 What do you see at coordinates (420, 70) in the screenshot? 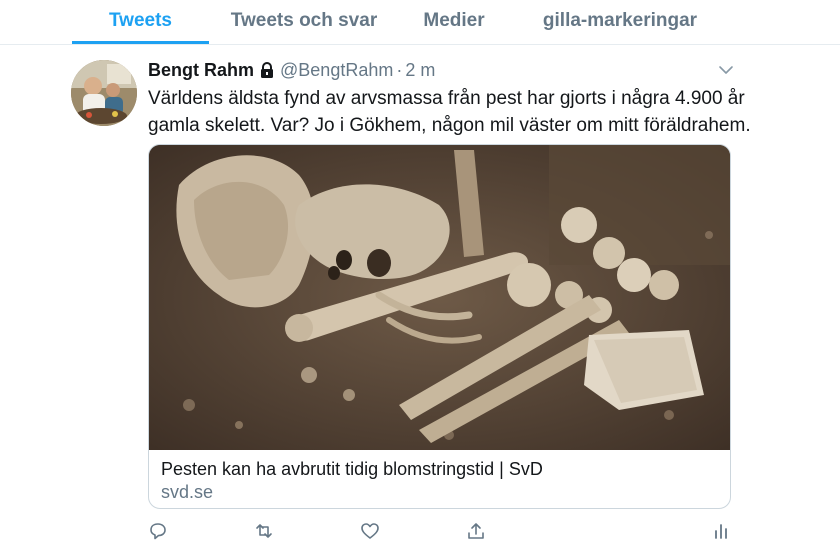
I see `tweet-timestamp: 2 m` at bounding box center [420, 70].